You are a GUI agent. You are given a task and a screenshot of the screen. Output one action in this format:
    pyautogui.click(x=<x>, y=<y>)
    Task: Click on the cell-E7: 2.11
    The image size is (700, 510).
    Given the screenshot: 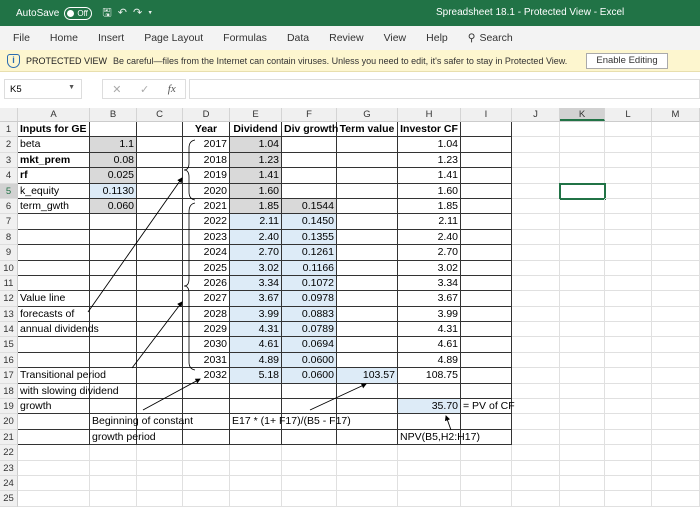 What is the action you would take?
    pyautogui.click(x=256, y=222)
    